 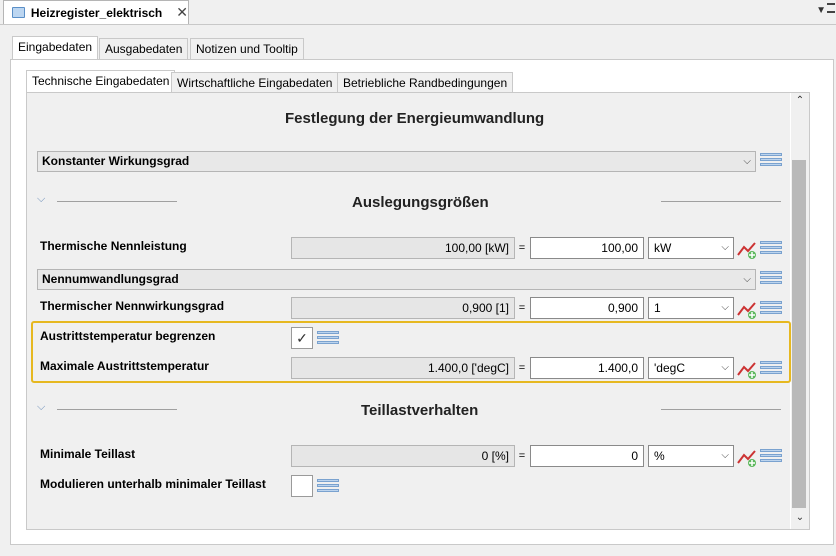 I want to click on section-title-design: Auslegungsgrößen, so click(x=420, y=202).